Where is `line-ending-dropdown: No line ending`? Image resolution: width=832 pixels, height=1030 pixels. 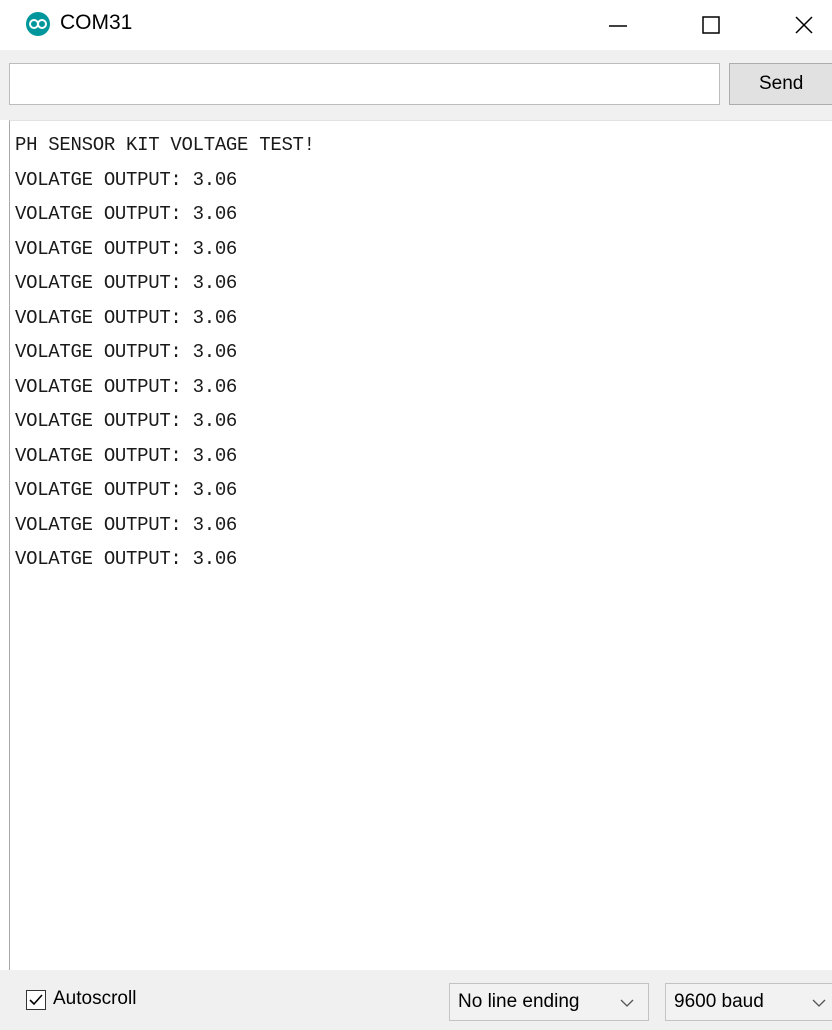
line-ending-dropdown: No line ending is located at coordinates (549, 1002).